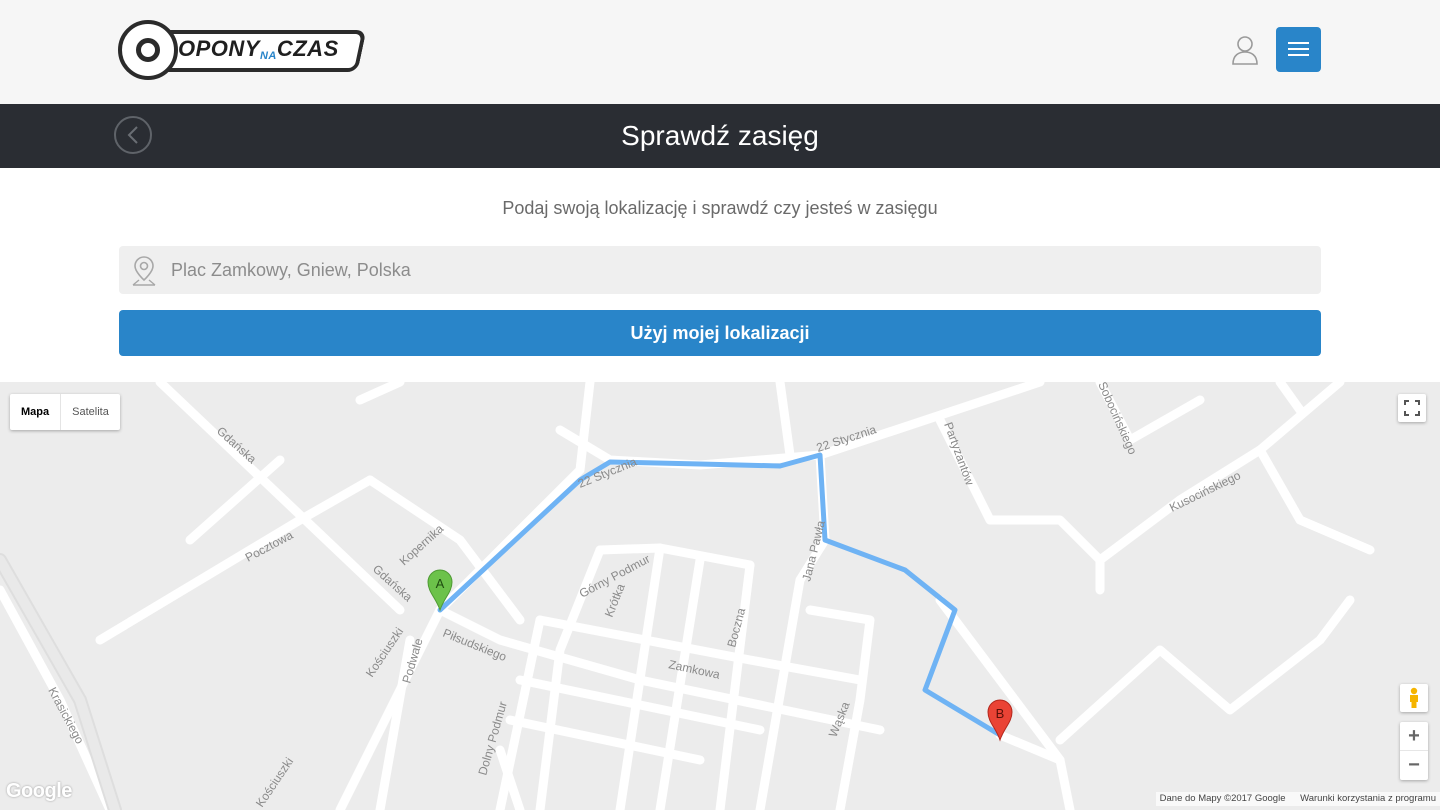  What do you see at coordinates (1222, 798) in the screenshot?
I see `map-data-credit: Dane do Mapy ©2017 Google` at bounding box center [1222, 798].